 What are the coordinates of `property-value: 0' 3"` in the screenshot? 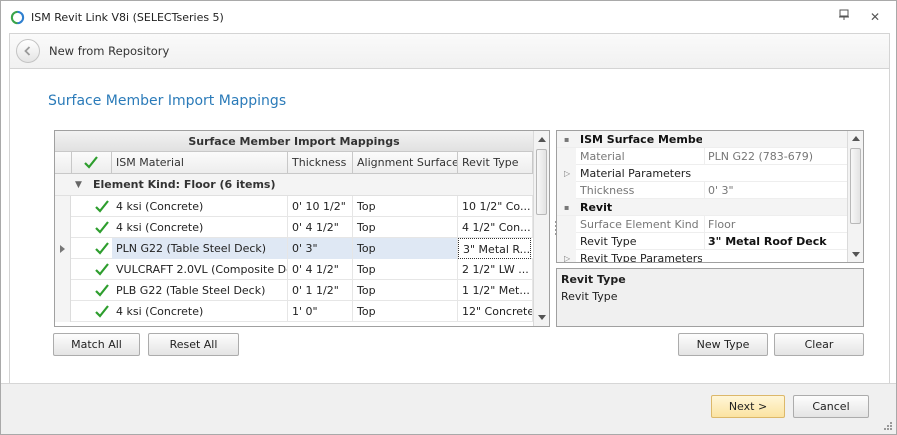 It's located at (775, 190).